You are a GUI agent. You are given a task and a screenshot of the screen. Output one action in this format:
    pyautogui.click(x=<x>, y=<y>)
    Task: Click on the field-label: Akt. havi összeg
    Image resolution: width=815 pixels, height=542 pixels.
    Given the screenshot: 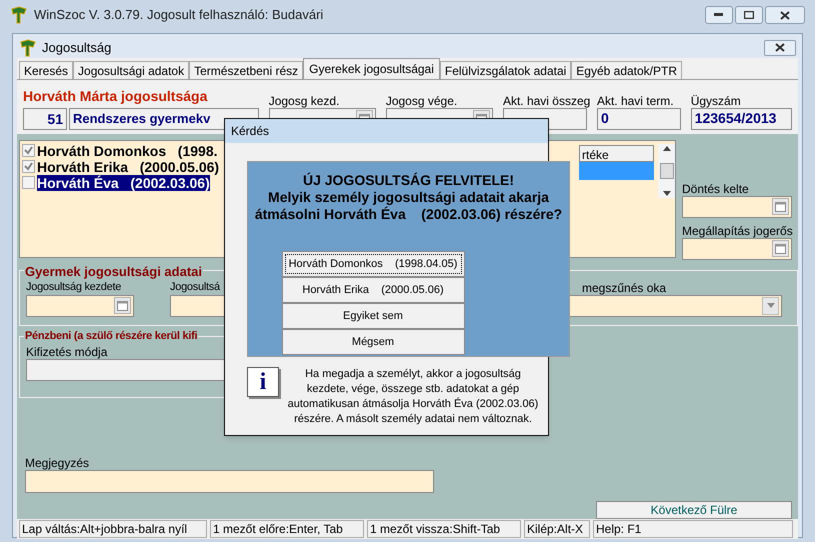 What is the action you would take?
    pyautogui.click(x=544, y=100)
    